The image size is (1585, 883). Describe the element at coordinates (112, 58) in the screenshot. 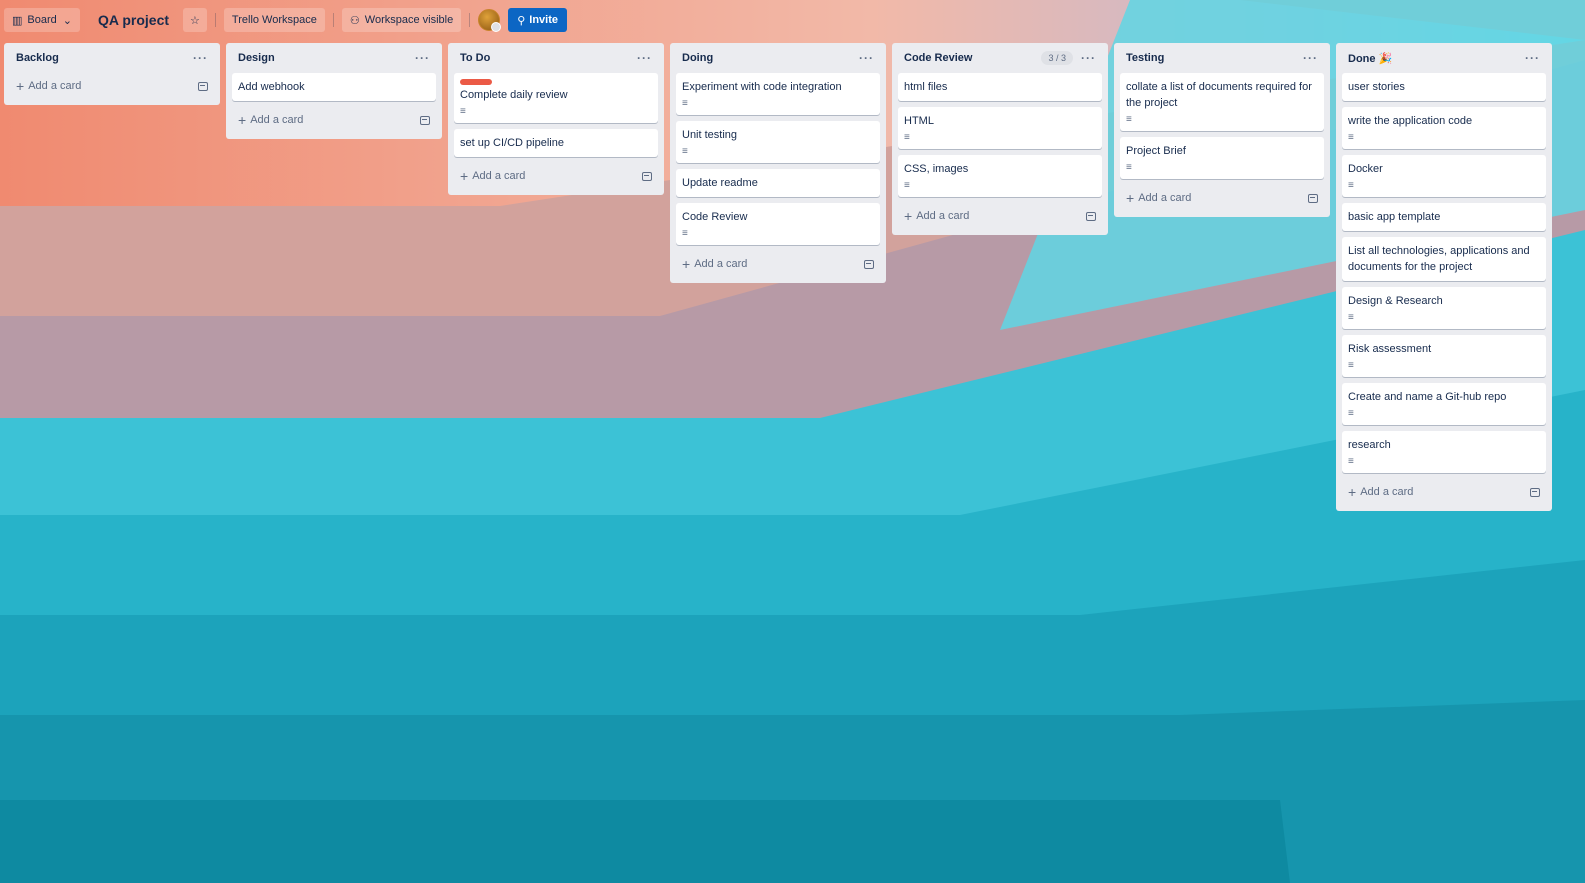

I see `list-header: Backlog ···` at that location.